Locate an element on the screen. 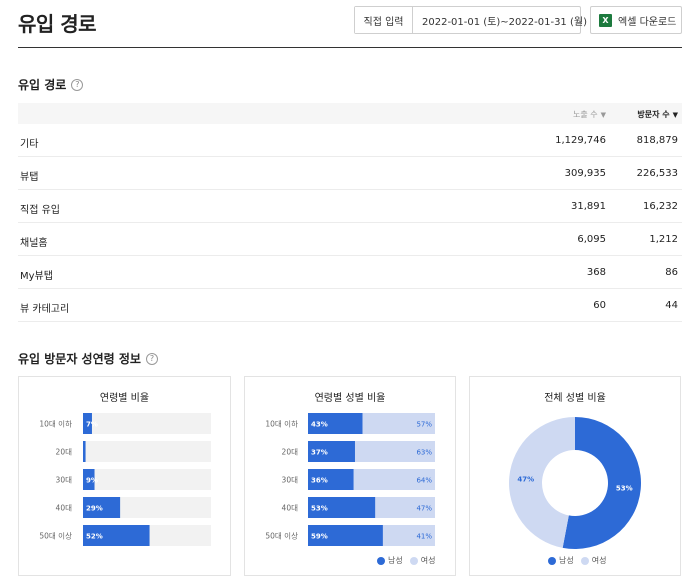  inflow-title-text: 유입 경로 is located at coordinates (42, 85).